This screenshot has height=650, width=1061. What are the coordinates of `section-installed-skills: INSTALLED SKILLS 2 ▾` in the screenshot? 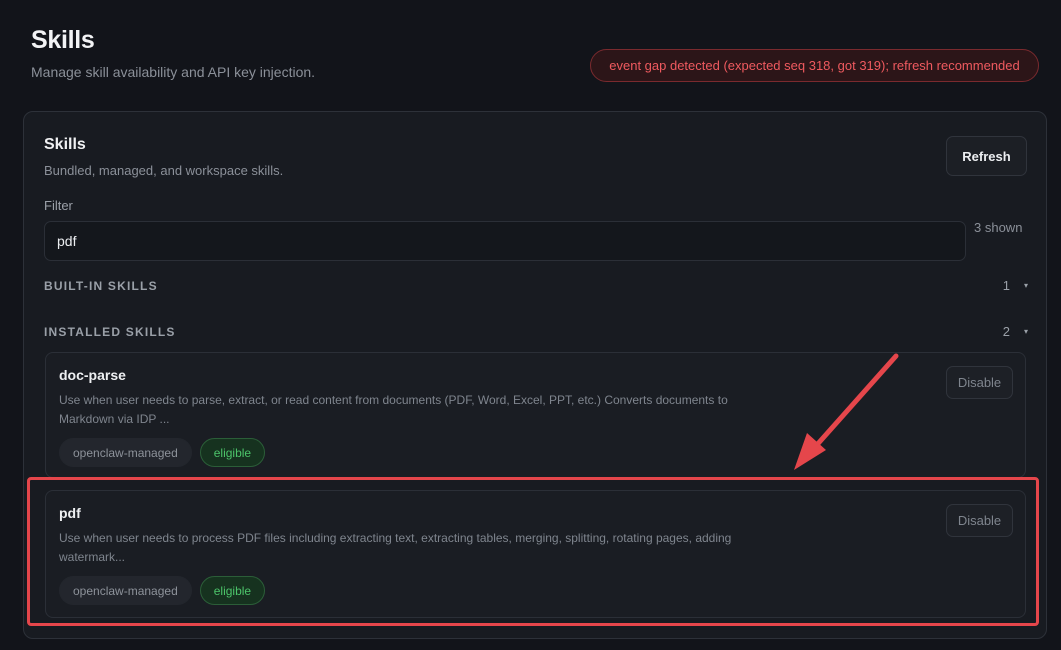 It's located at (536, 331).